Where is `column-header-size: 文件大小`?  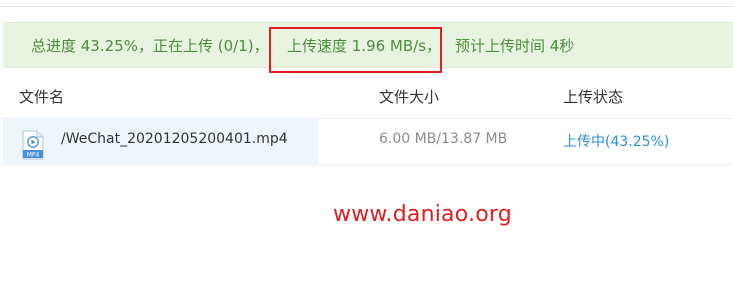 column-header-size: 文件大小 is located at coordinates (409, 97).